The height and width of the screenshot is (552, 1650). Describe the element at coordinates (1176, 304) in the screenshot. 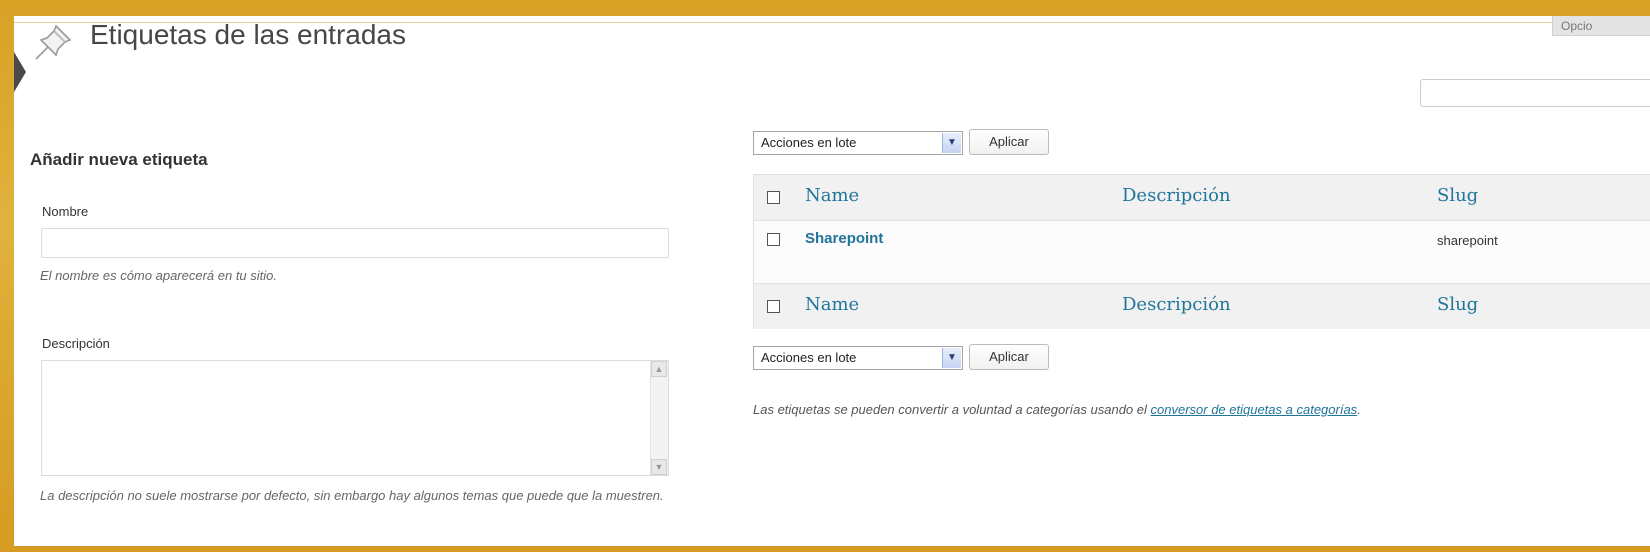

I see `column-footer-description: Descripción` at that location.